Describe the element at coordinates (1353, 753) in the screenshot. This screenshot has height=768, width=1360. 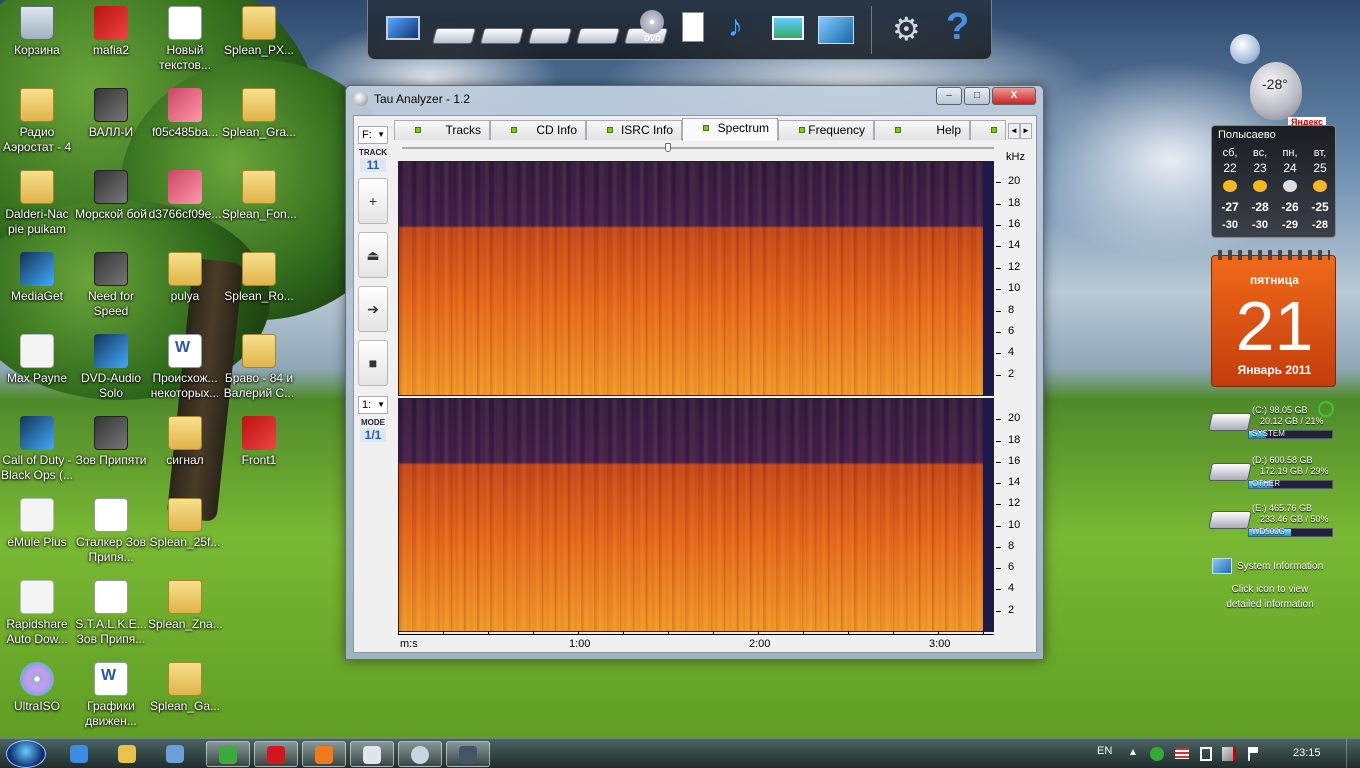
I see `show-desktop-button` at that location.